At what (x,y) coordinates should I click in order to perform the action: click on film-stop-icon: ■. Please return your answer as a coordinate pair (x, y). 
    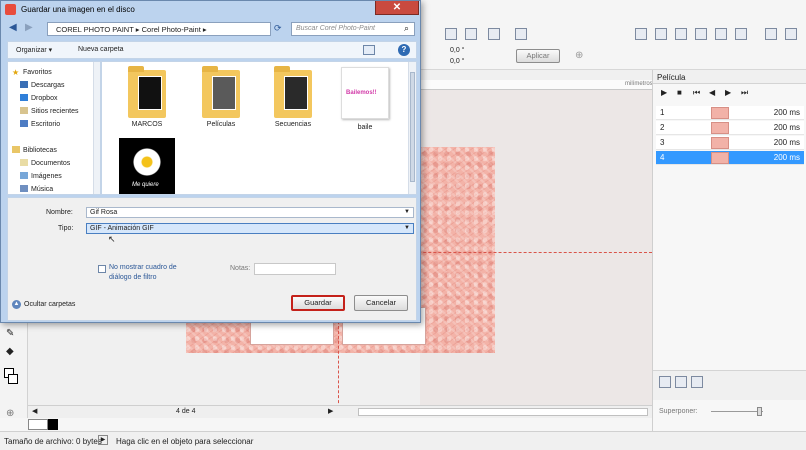
    Looking at the image, I should click on (679, 92).